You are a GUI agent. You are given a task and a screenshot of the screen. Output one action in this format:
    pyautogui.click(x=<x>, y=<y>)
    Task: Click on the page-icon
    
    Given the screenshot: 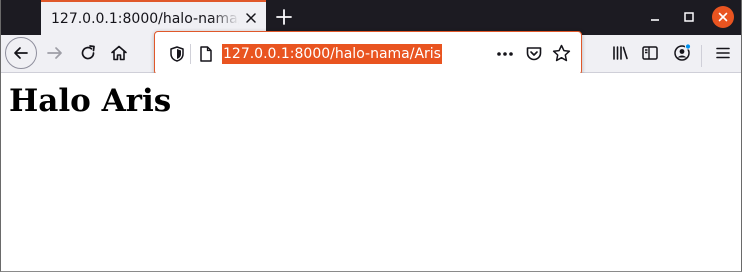 What is the action you would take?
    pyautogui.click(x=206, y=54)
    